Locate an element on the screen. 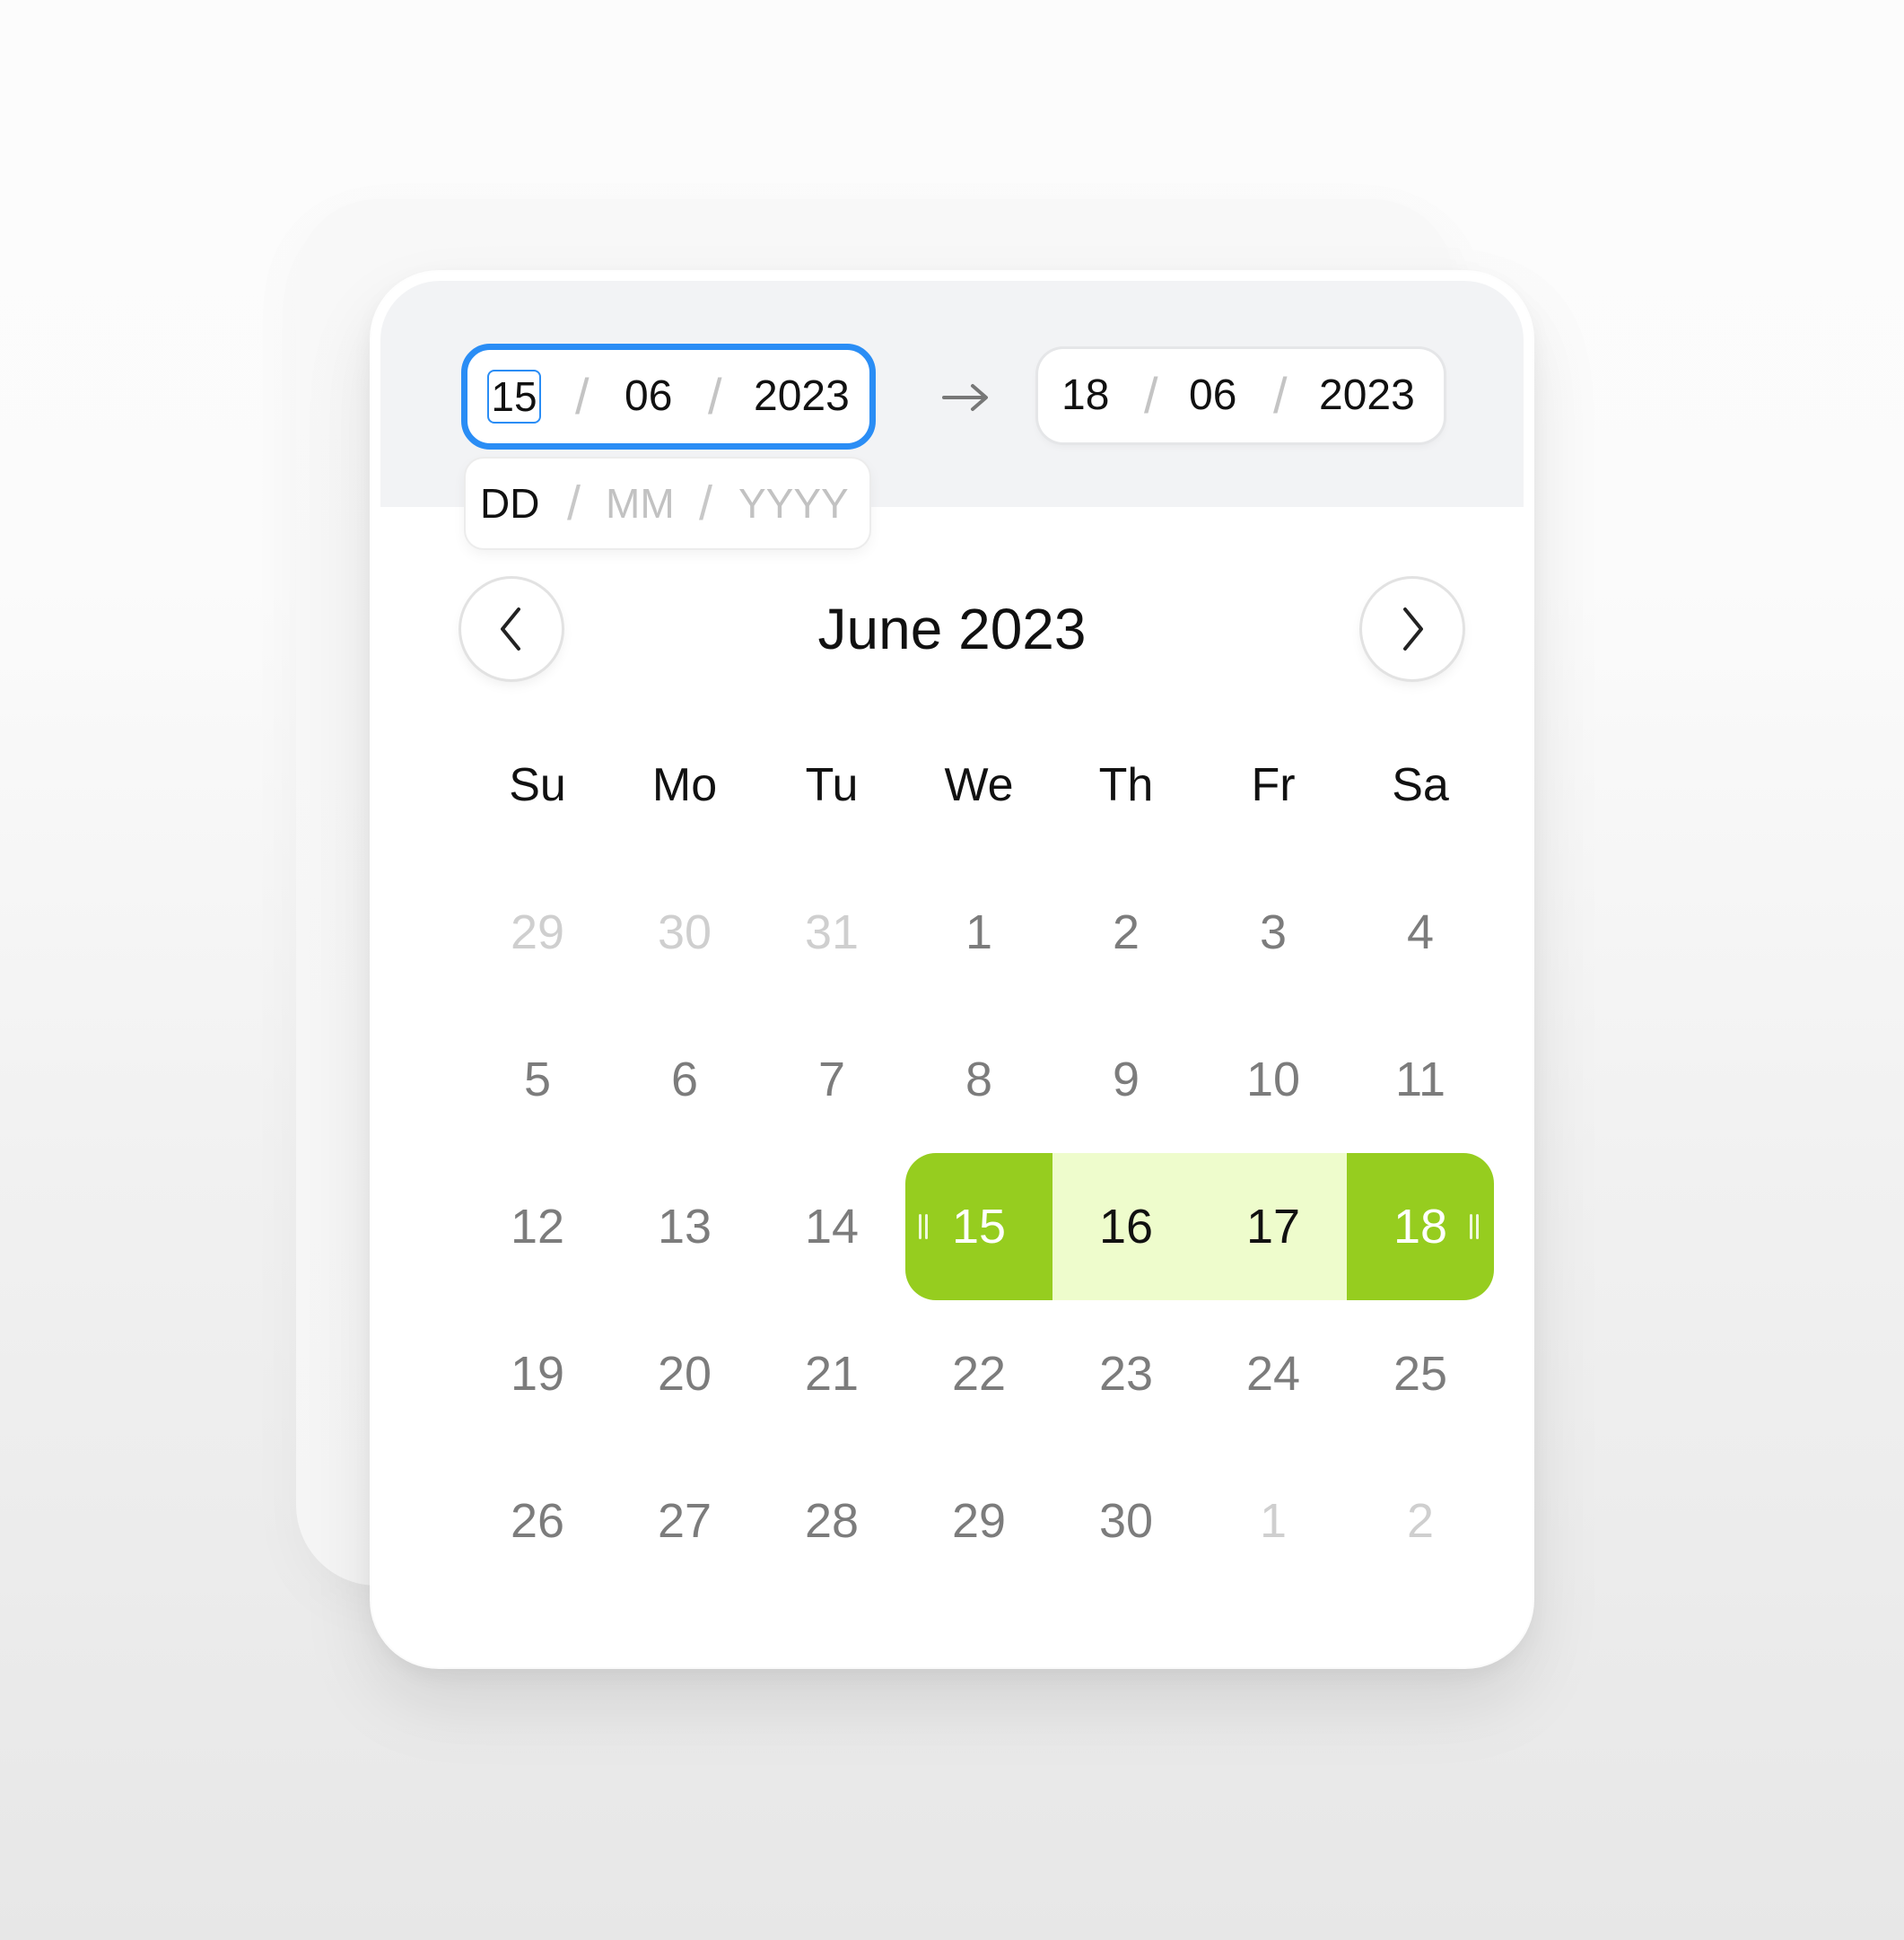 Image resolution: width=1904 pixels, height=1940 pixels. calendar-week: 5 6 7 8 9 10 11 is located at coordinates (980, 1080).